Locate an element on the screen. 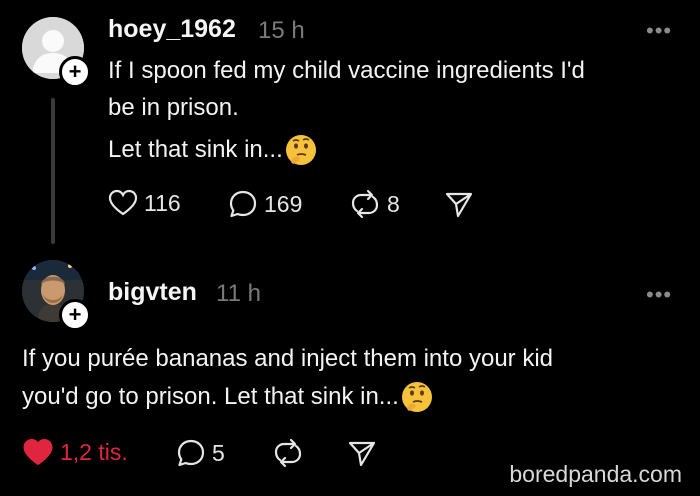 The height and width of the screenshot is (496, 700). post-time: 11 h is located at coordinates (238, 293).